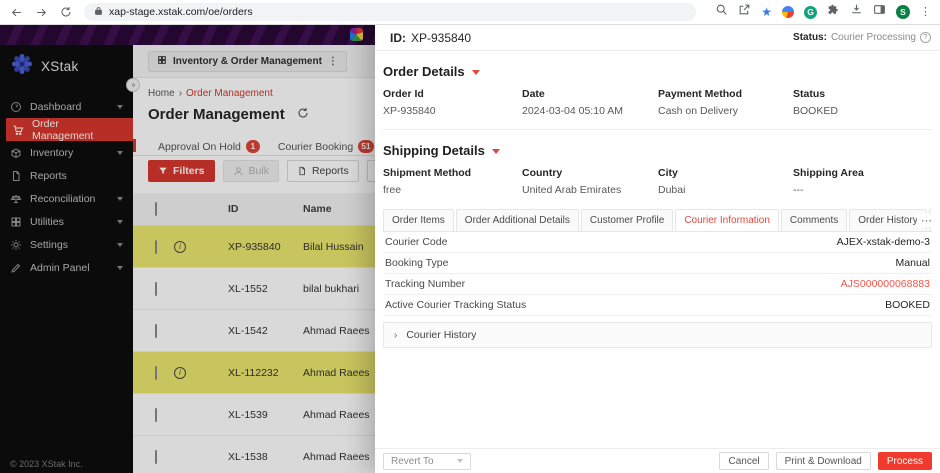  I want to click on print-download-button: Print & Download, so click(823, 461).